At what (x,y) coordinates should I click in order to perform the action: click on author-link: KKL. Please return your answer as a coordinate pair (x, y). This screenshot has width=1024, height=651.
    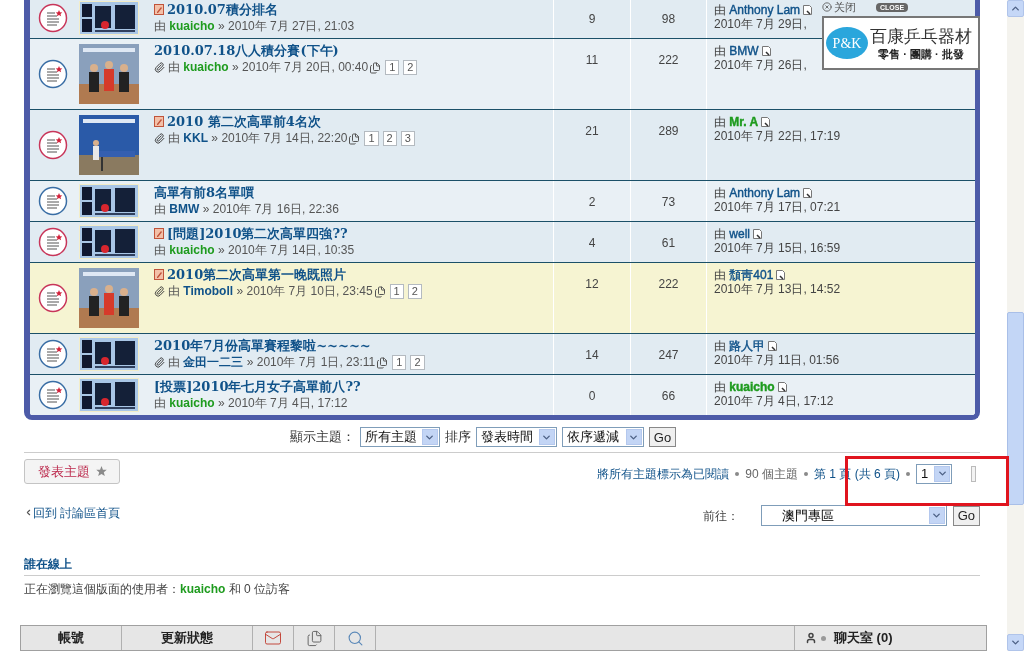
    Looking at the image, I should click on (195, 138).